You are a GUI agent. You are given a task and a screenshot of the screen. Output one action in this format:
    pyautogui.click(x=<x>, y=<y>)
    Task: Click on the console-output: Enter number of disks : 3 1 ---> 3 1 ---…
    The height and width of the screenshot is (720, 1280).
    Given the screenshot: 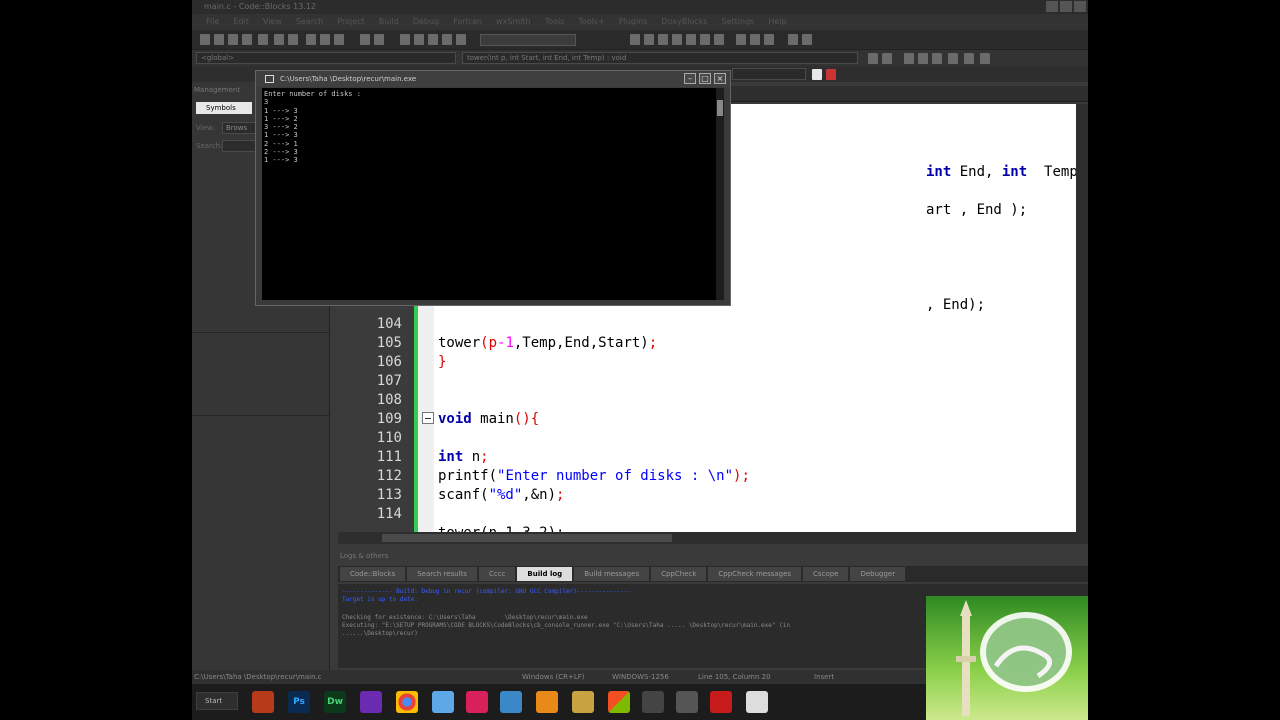 What is the action you would take?
    pyautogui.click(x=489, y=194)
    